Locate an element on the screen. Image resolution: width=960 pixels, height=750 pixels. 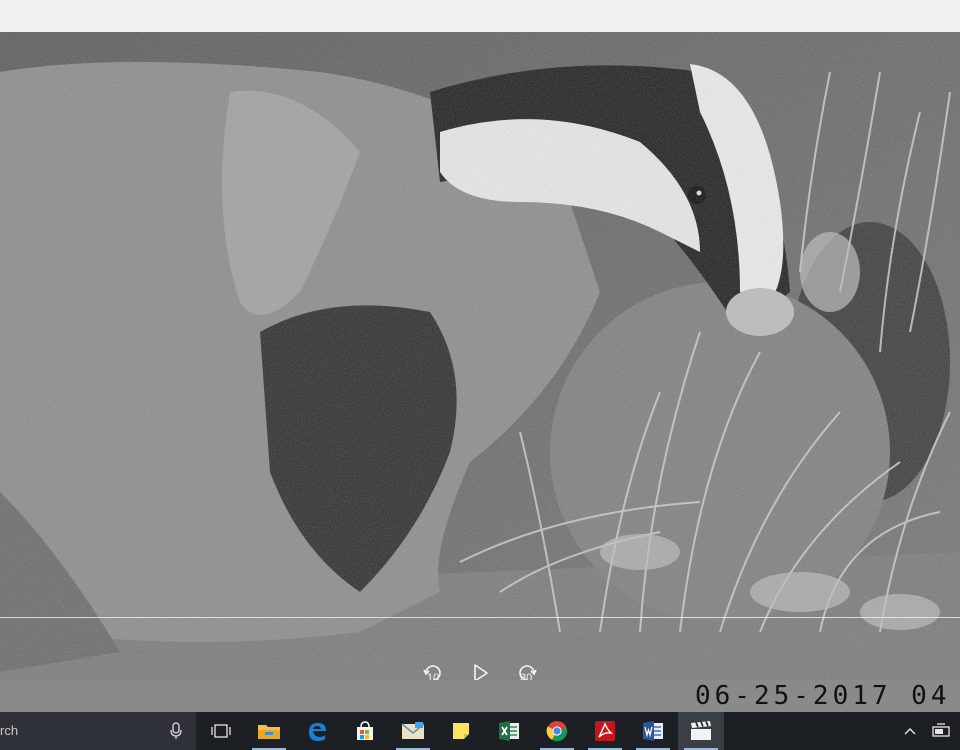
folder-icon is located at coordinates (269, 732).